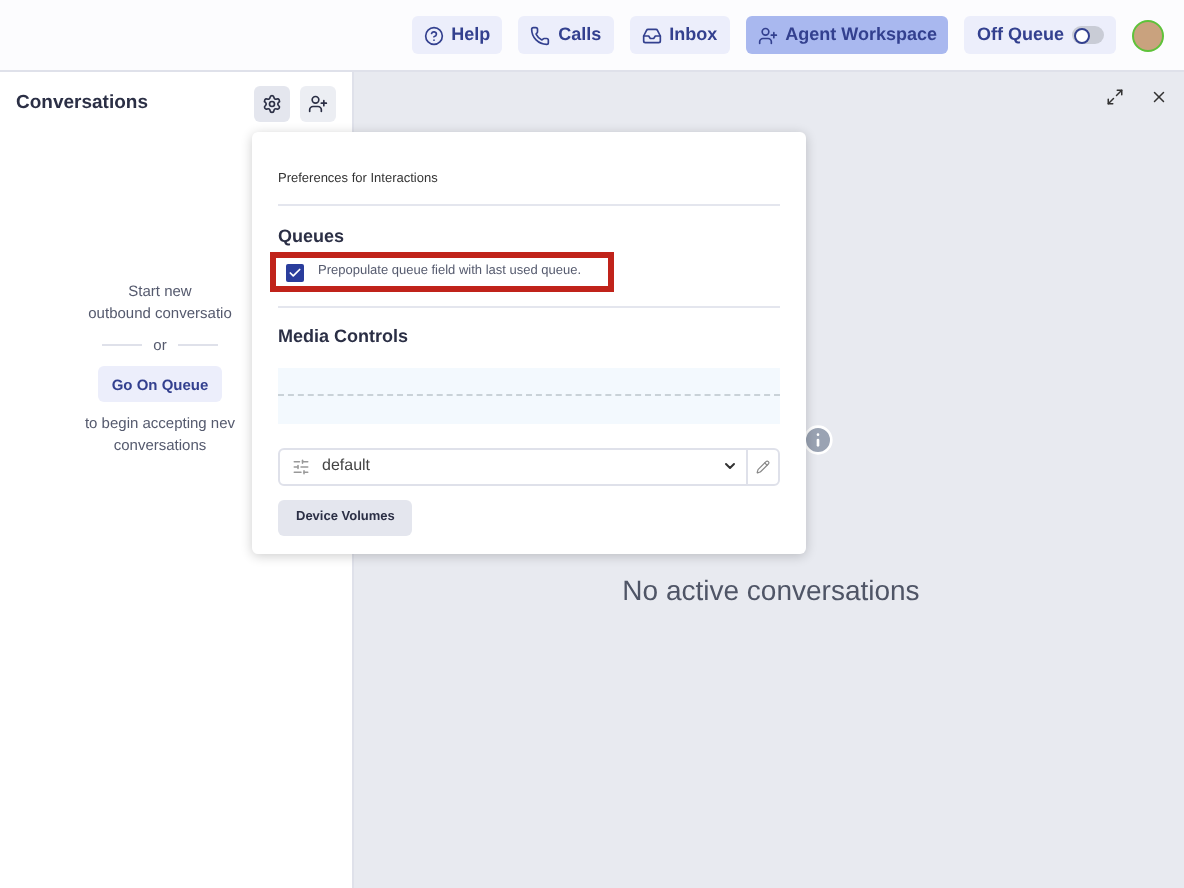 The image size is (1184, 888). What do you see at coordinates (566, 35) in the screenshot?
I see `nav-button: Calls` at bounding box center [566, 35].